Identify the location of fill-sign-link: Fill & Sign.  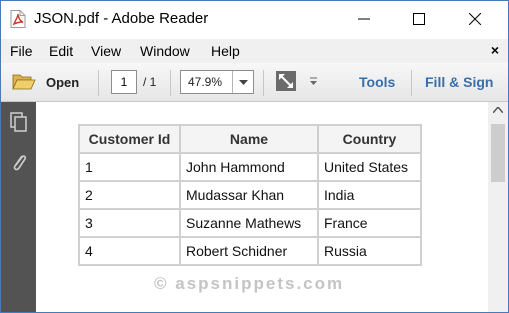
(459, 82).